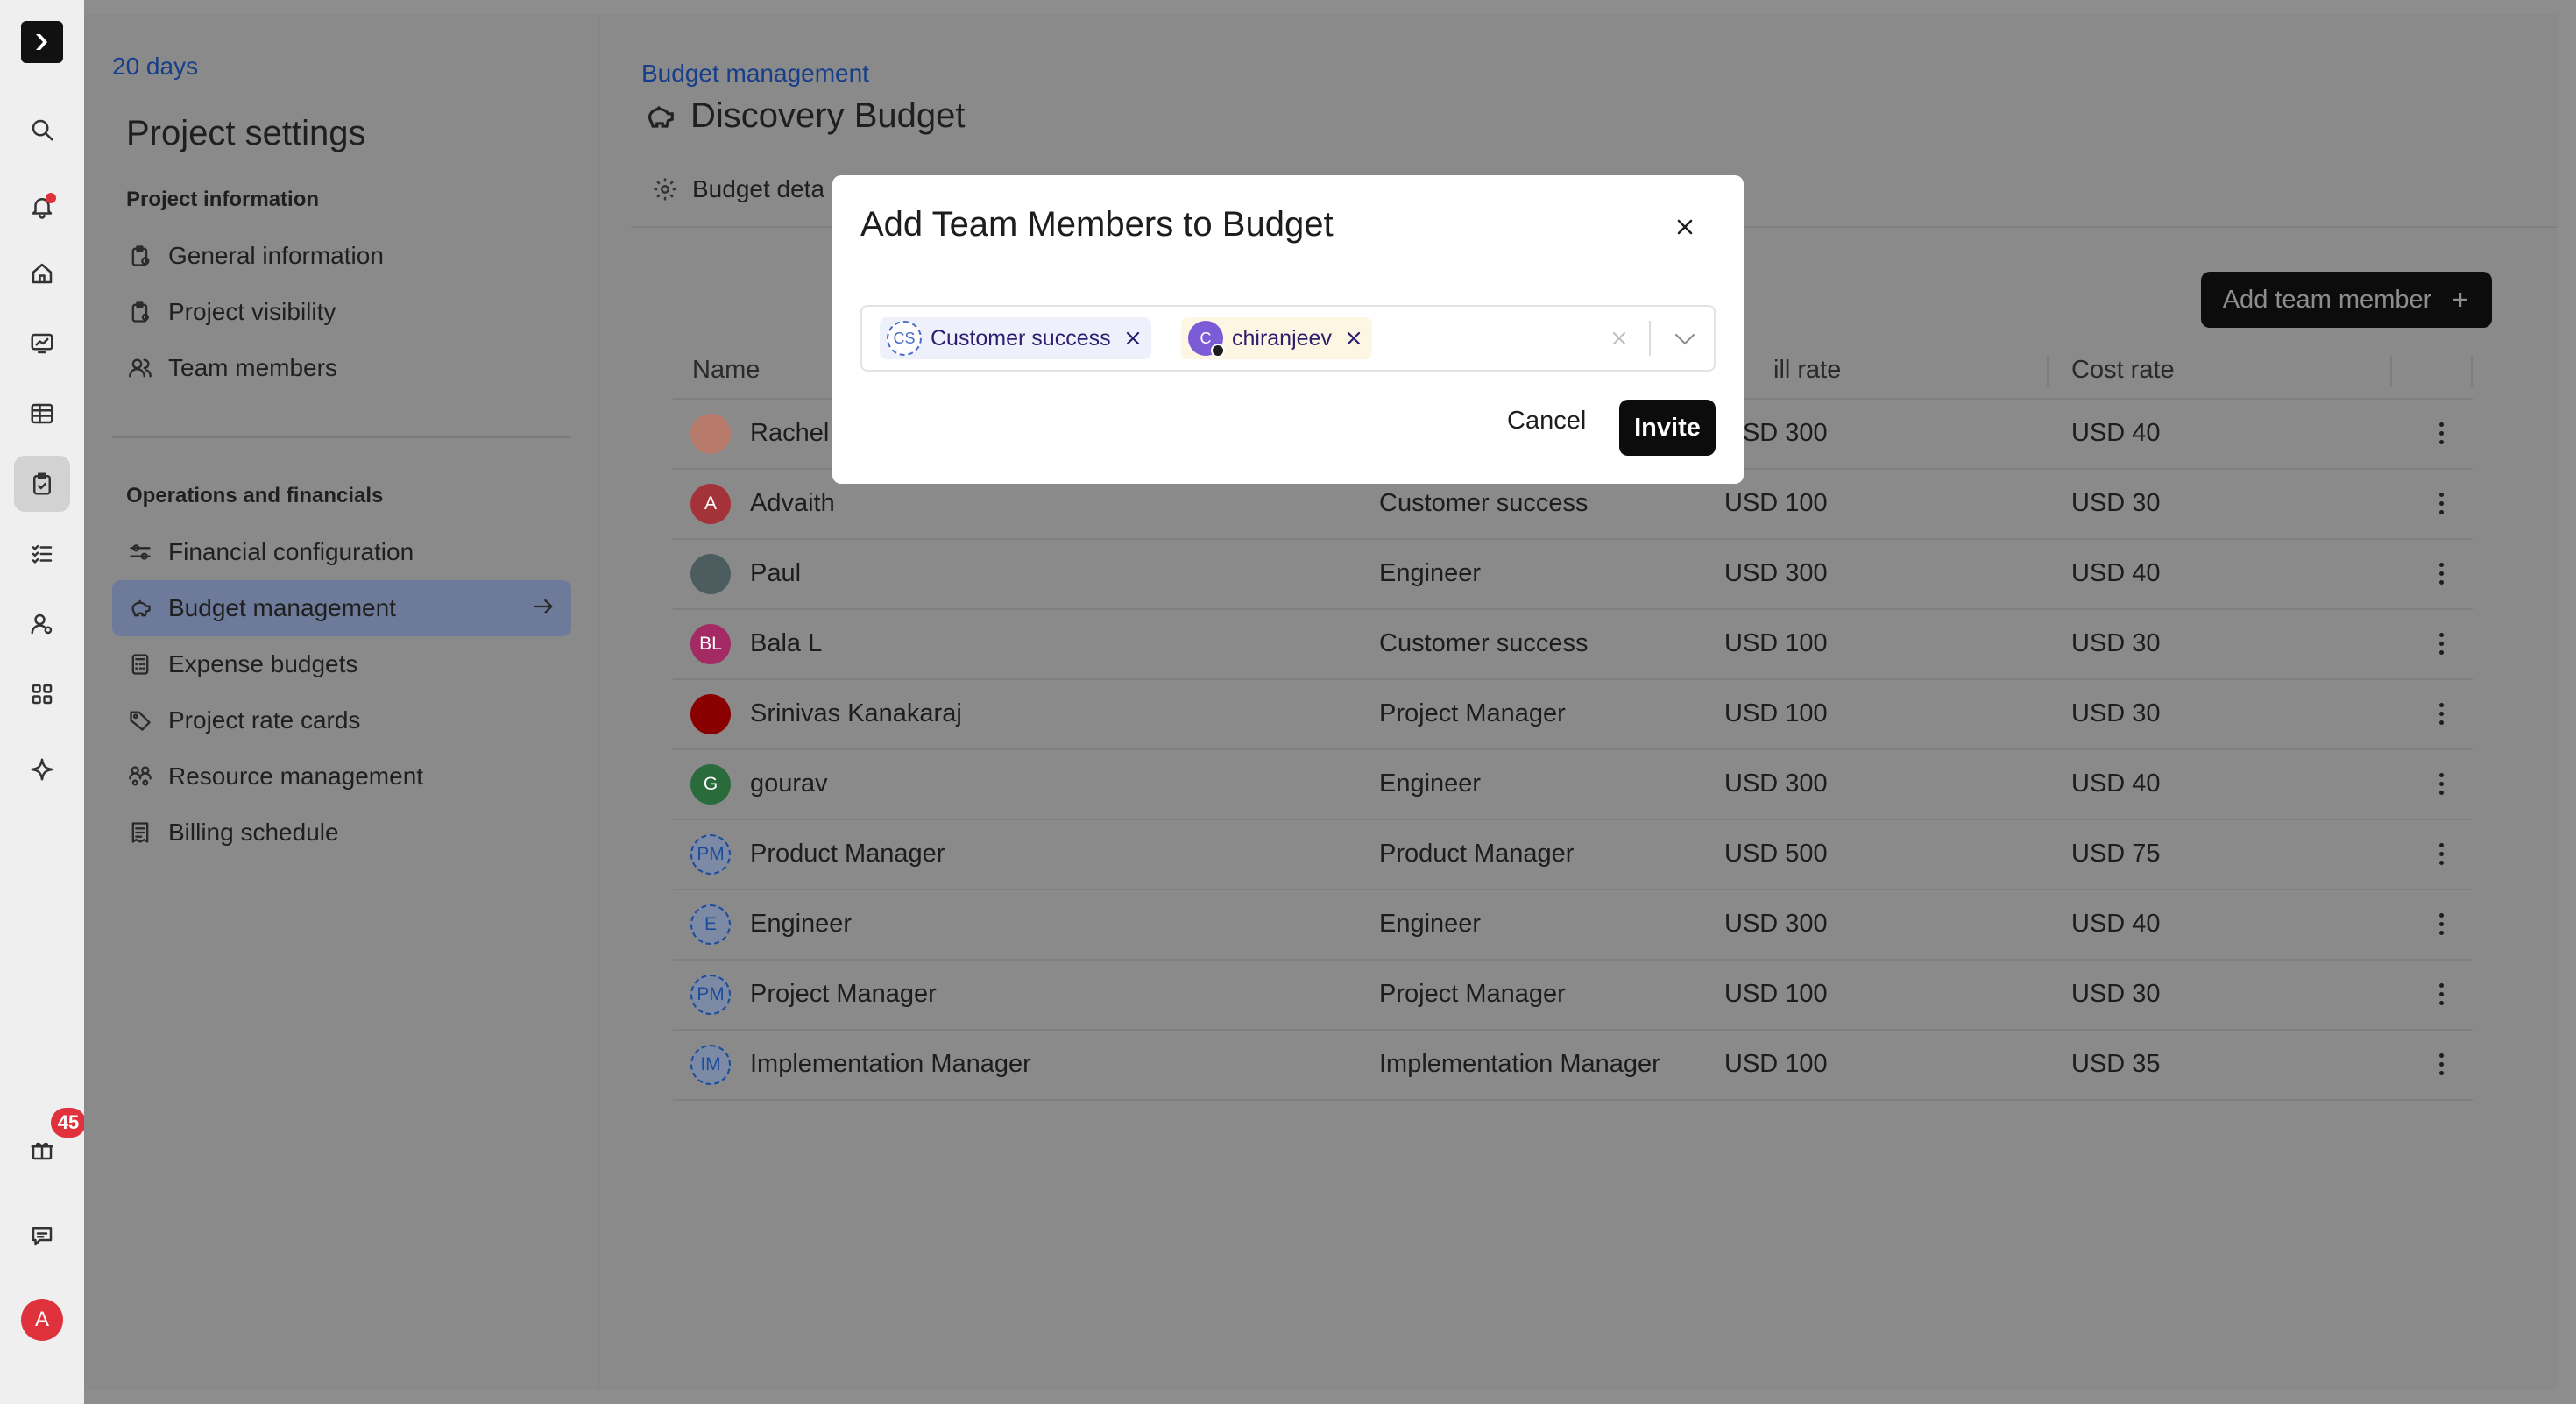  I want to click on table-row: BL Bala L Customer success USD 100 USD 30, so click(1573, 643).